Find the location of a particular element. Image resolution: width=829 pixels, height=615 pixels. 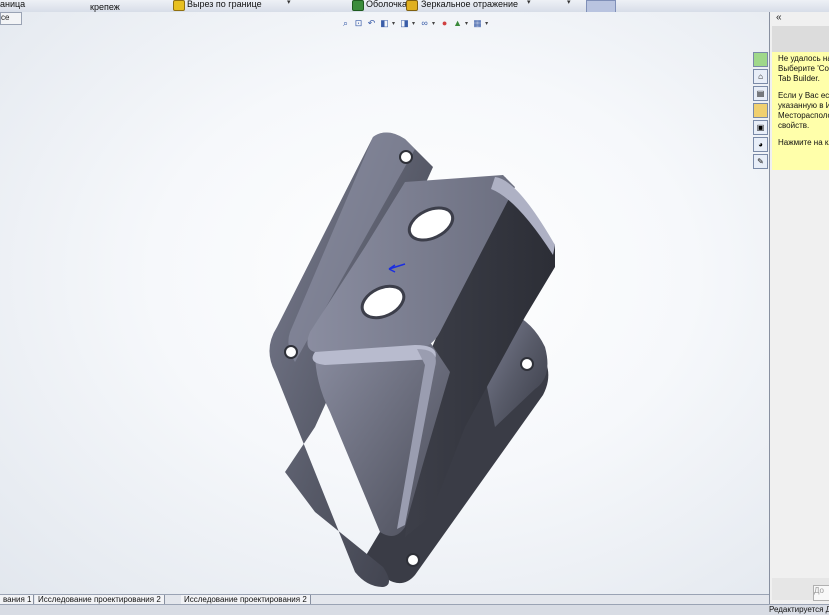

status-text: Редактируется Д is located at coordinates (799, 609).